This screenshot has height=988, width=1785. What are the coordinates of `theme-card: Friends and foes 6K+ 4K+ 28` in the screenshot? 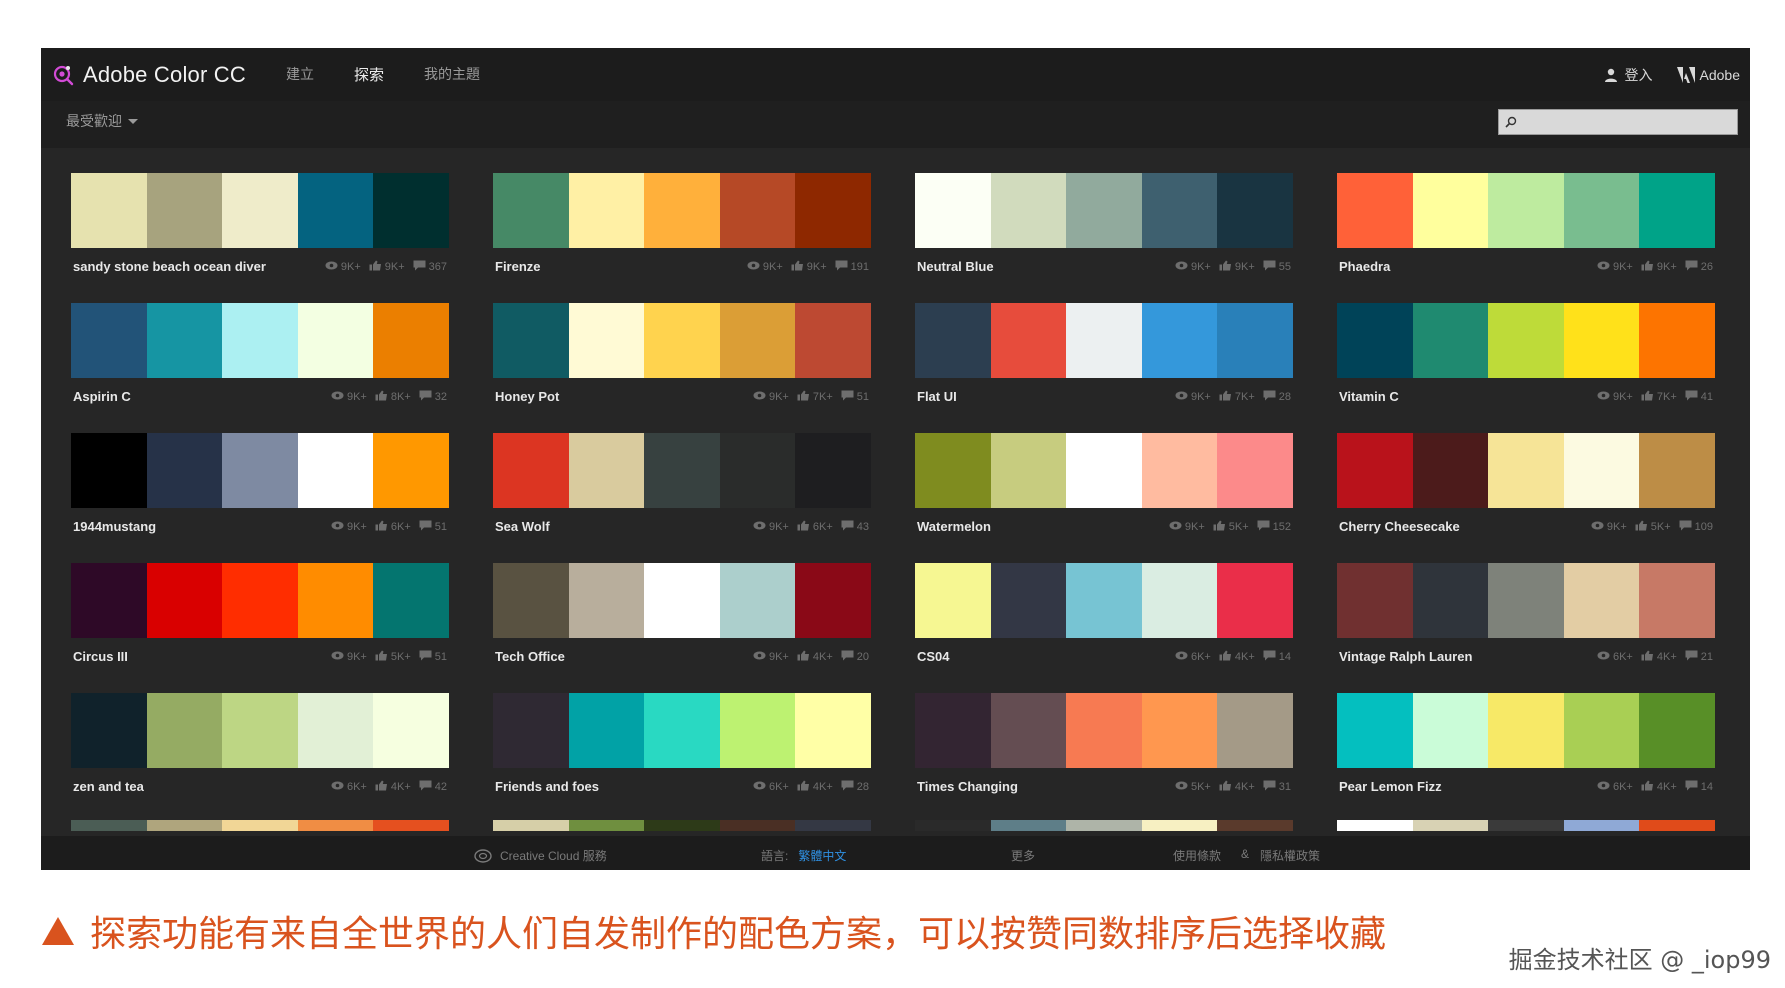 It's located at (682, 749).